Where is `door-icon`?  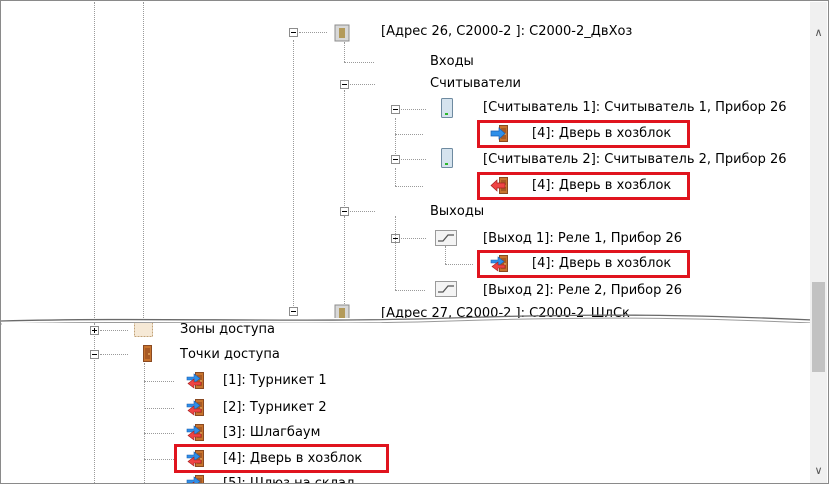 door-icon is located at coordinates (144, 354).